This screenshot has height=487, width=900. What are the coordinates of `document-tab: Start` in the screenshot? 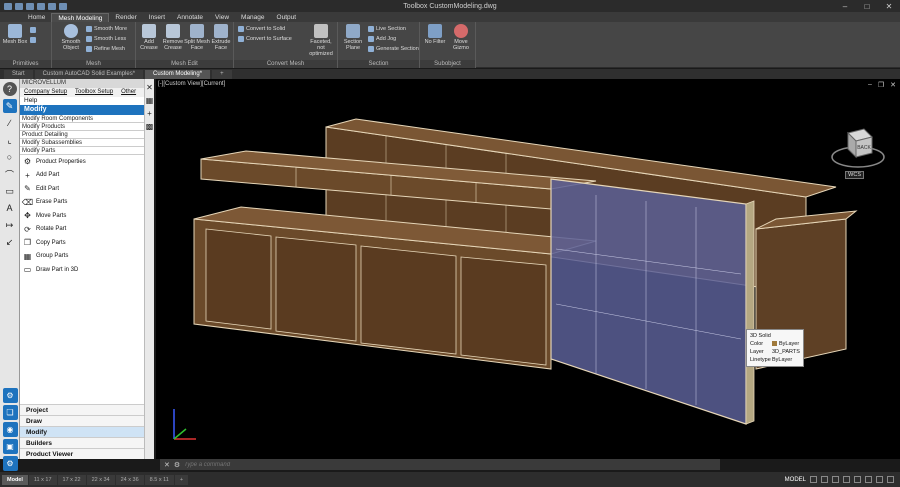 It's located at (18, 74).